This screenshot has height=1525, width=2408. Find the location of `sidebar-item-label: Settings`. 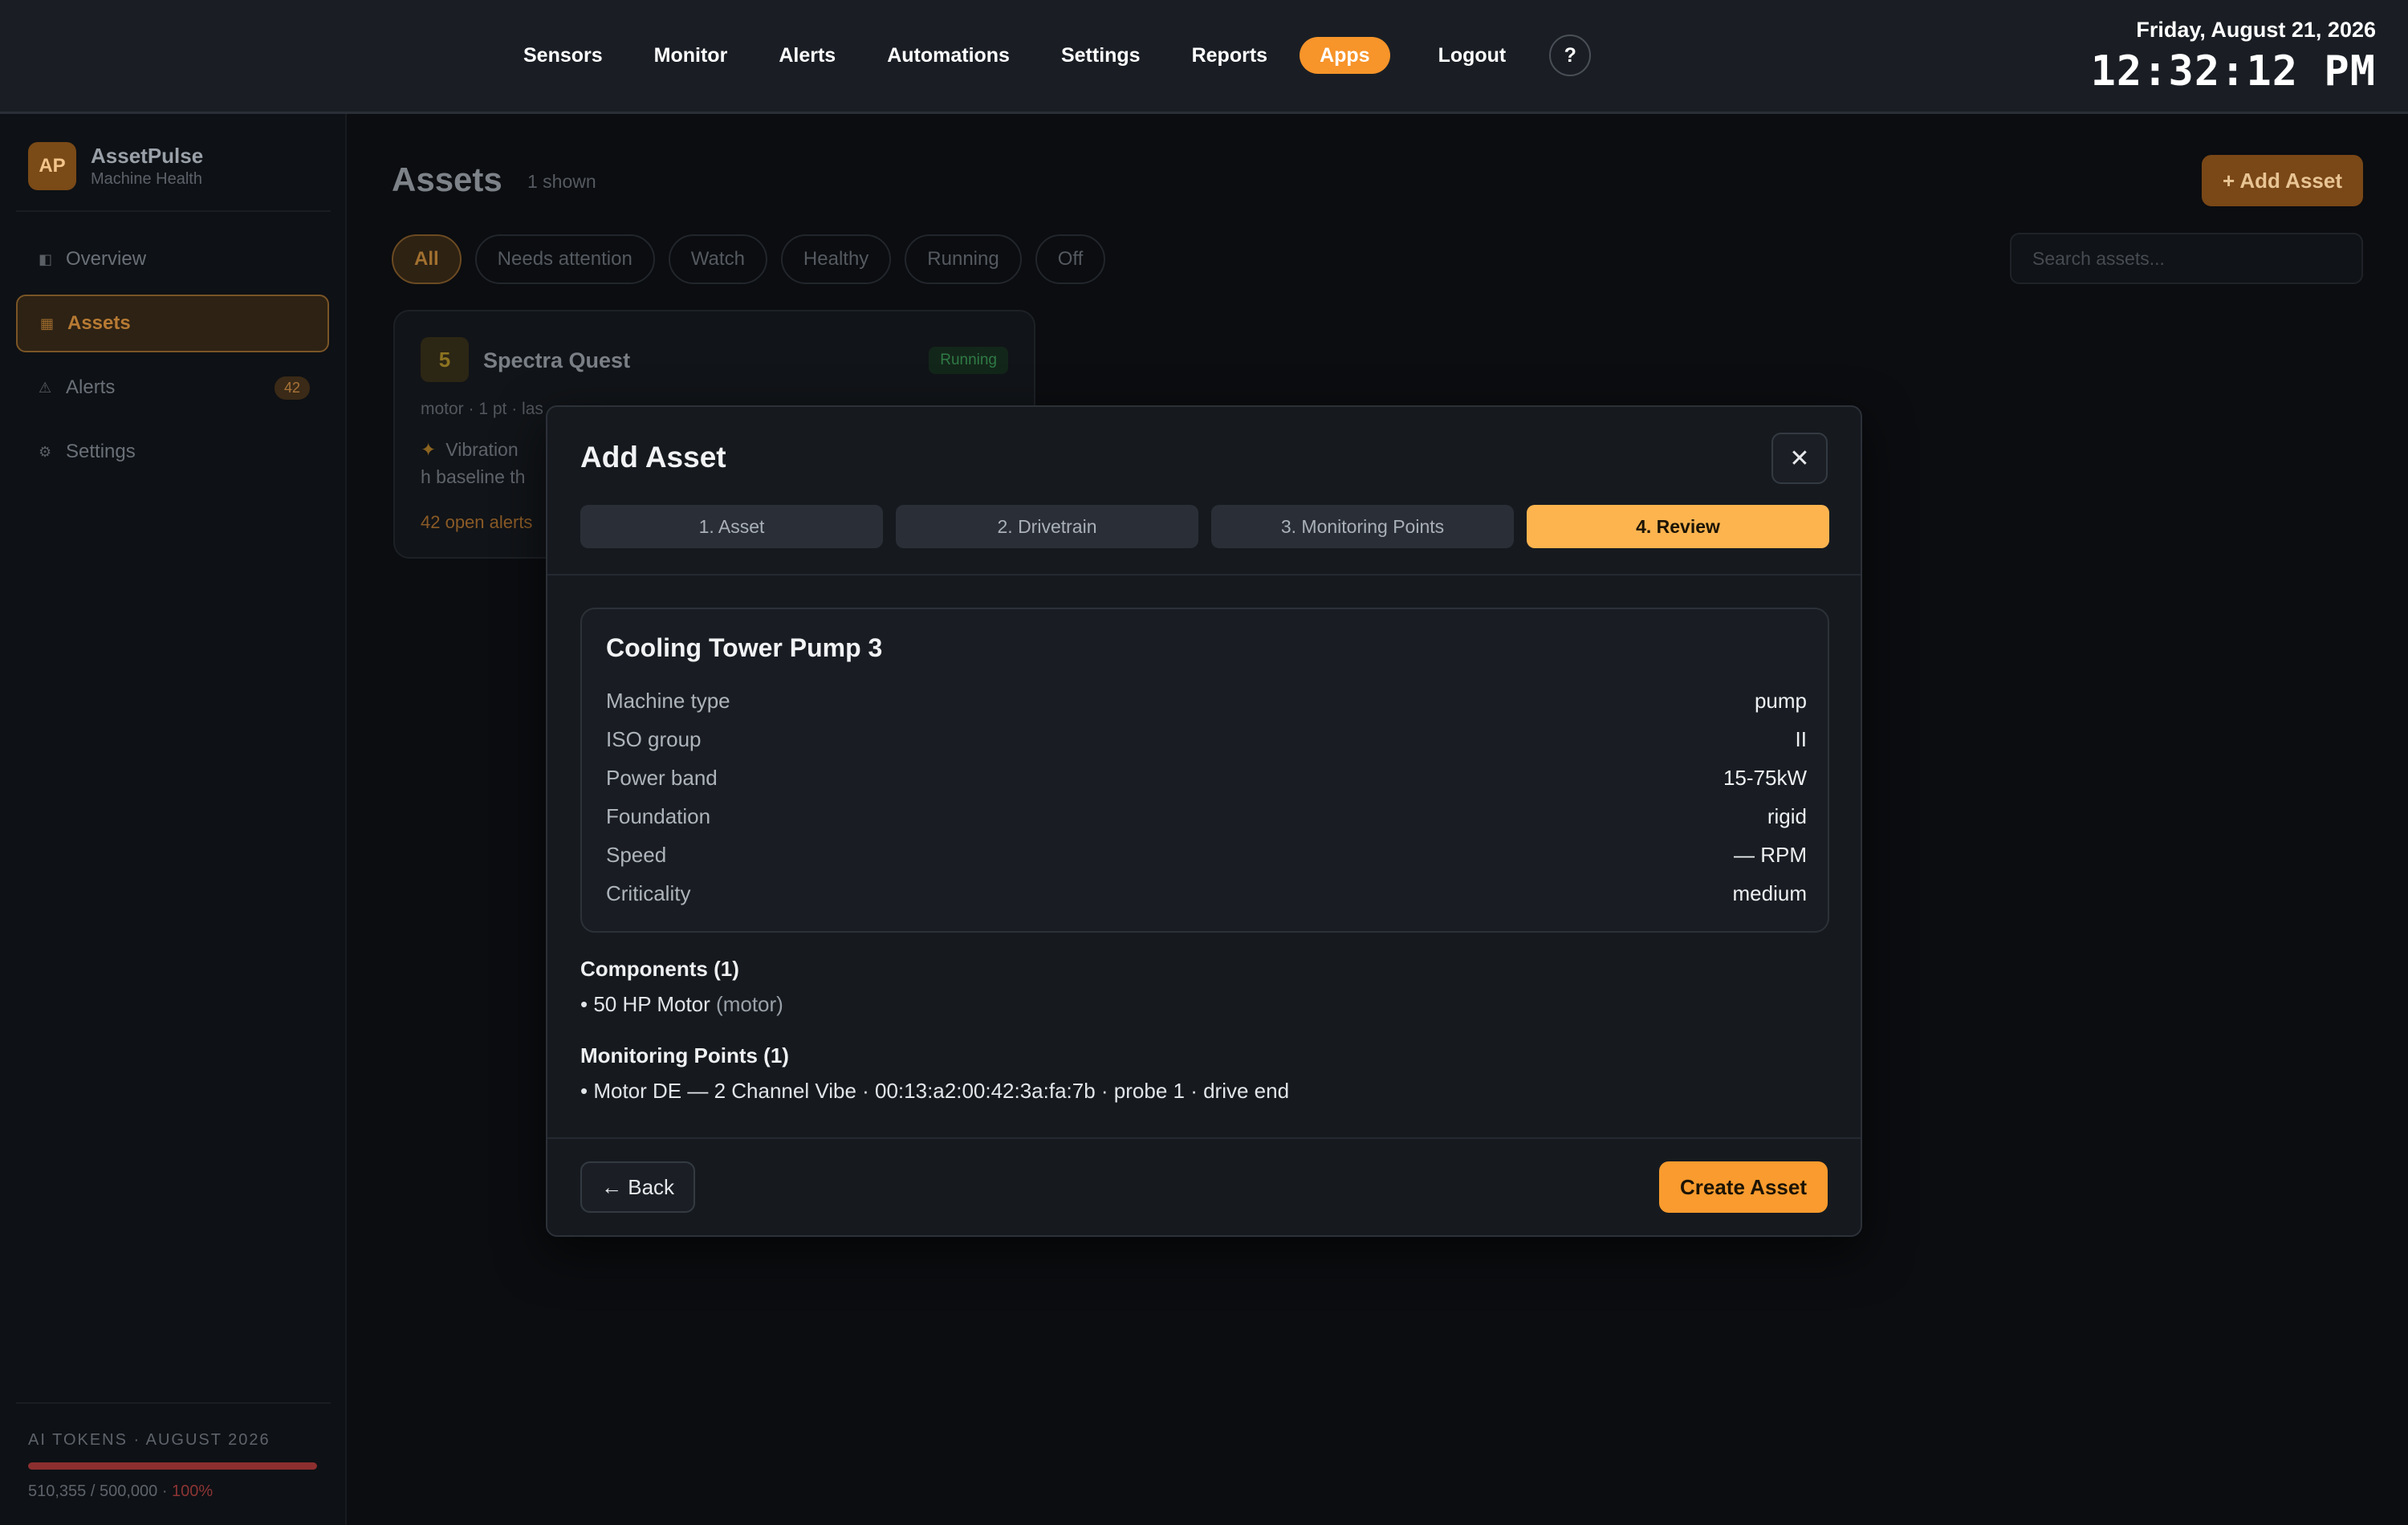

sidebar-item-label: Settings is located at coordinates (101, 452).